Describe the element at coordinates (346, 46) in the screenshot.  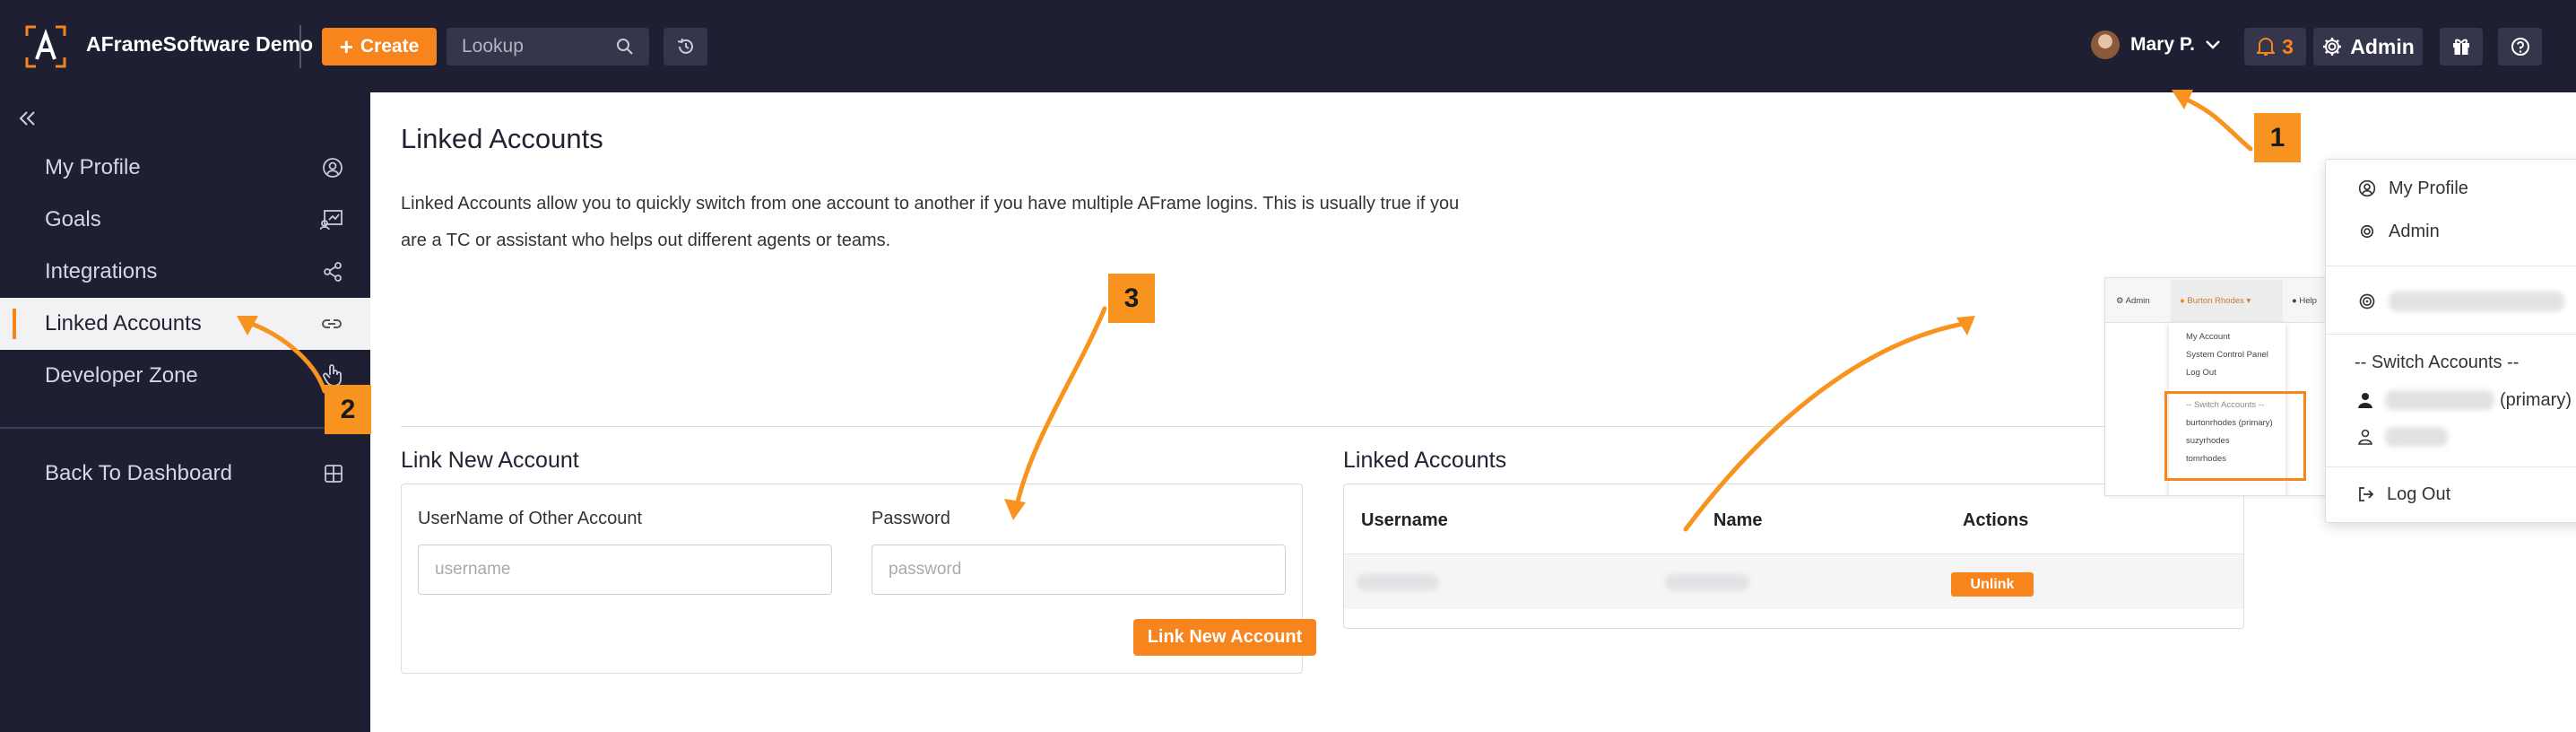
I see `plus-icon: +` at that location.